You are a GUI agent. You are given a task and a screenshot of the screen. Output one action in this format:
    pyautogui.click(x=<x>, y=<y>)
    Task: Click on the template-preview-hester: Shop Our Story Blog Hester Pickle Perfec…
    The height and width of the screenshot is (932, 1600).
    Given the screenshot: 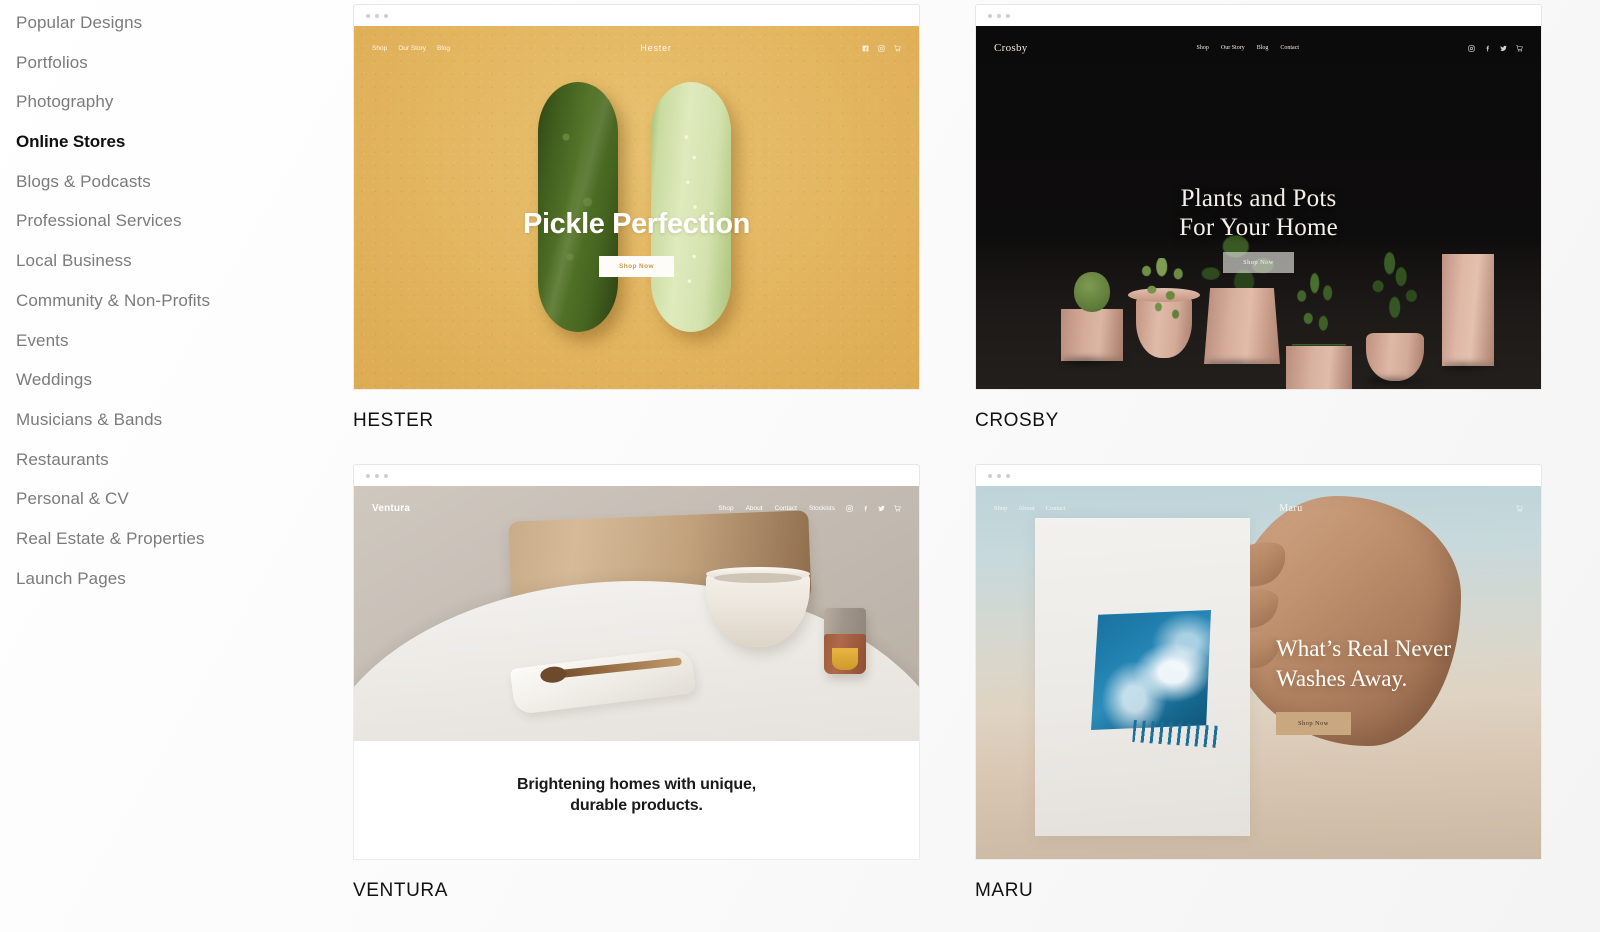 What is the action you would take?
    pyautogui.click(x=636, y=208)
    